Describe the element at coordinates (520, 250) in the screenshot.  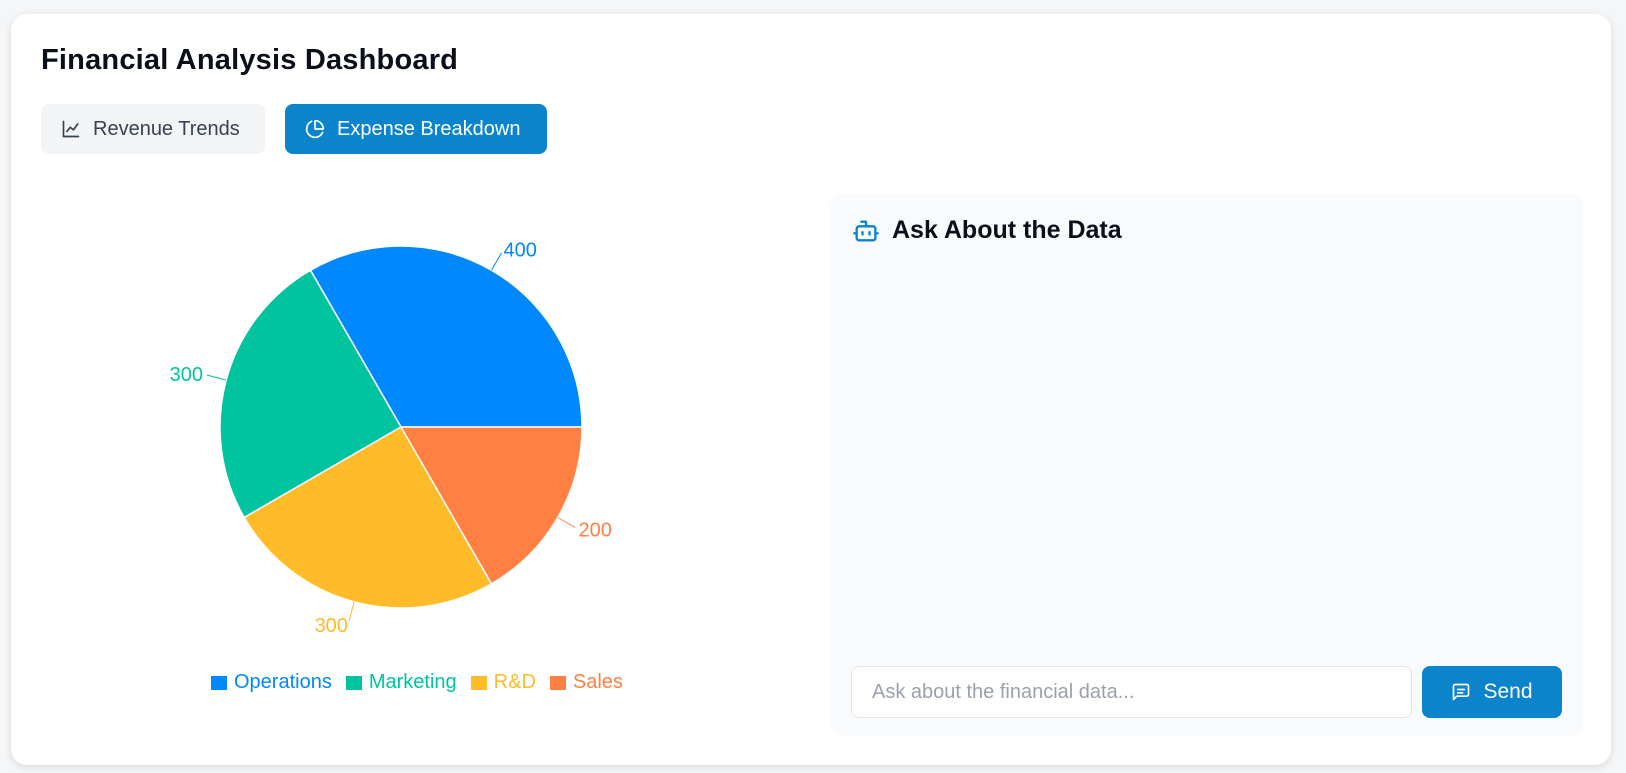
I see `data-label: 400` at that location.